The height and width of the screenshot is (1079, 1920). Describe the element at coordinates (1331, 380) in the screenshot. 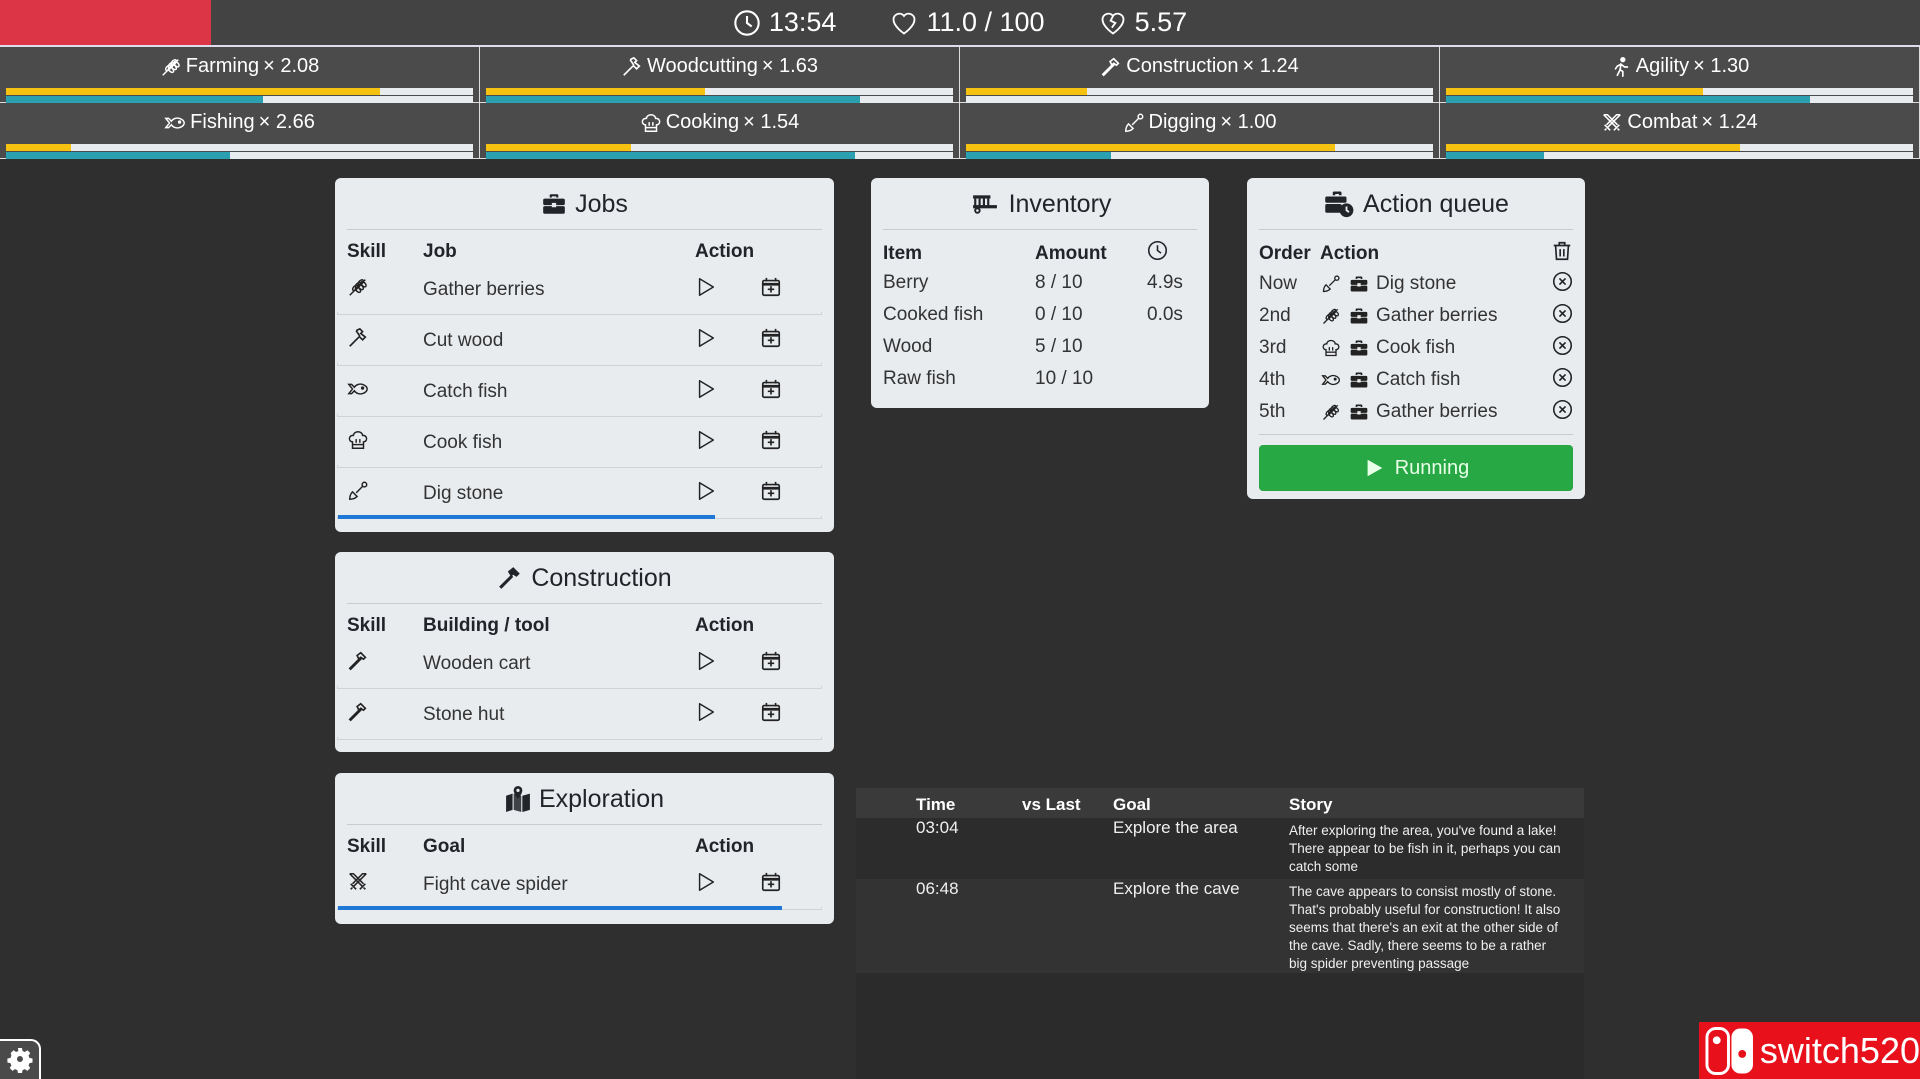

I see `fish-icon` at that location.